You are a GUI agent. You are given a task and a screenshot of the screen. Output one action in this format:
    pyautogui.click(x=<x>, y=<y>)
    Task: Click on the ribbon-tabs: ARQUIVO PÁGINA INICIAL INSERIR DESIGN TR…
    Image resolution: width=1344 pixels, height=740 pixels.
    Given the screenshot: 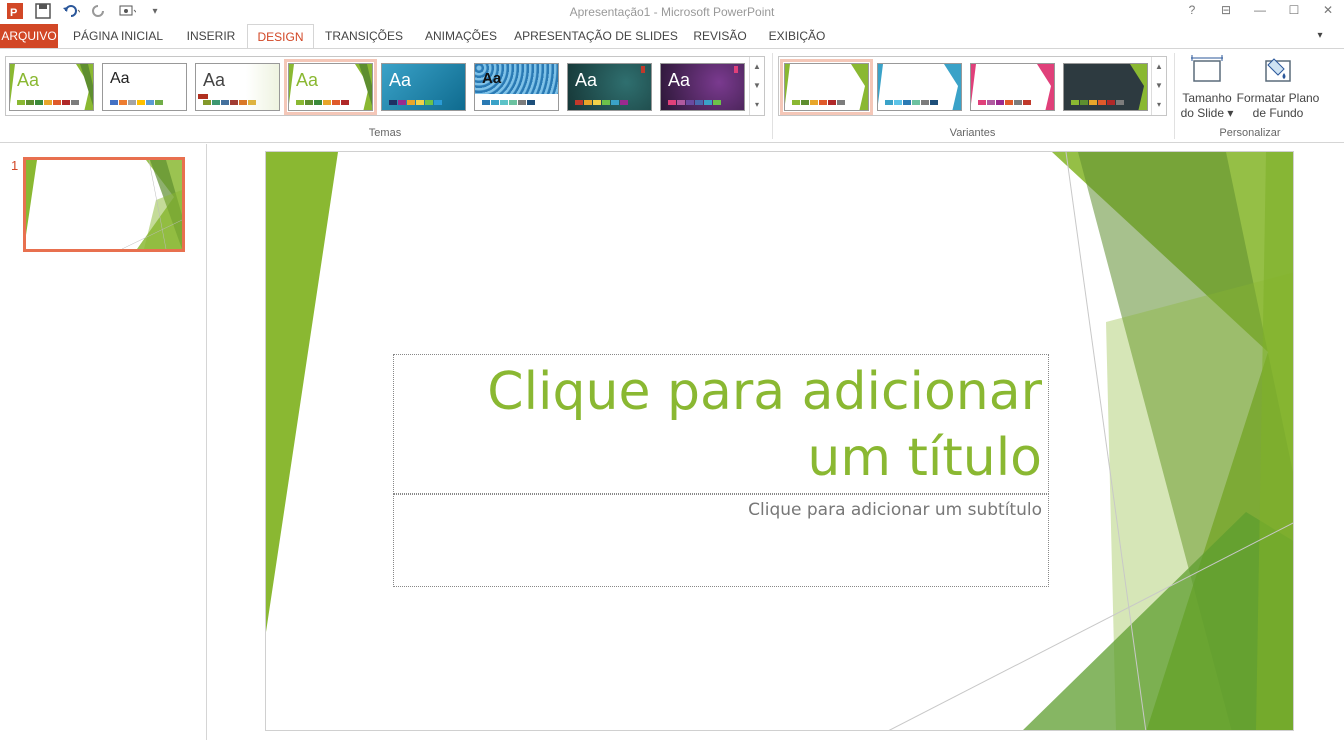 What is the action you would take?
    pyautogui.click(x=672, y=36)
    